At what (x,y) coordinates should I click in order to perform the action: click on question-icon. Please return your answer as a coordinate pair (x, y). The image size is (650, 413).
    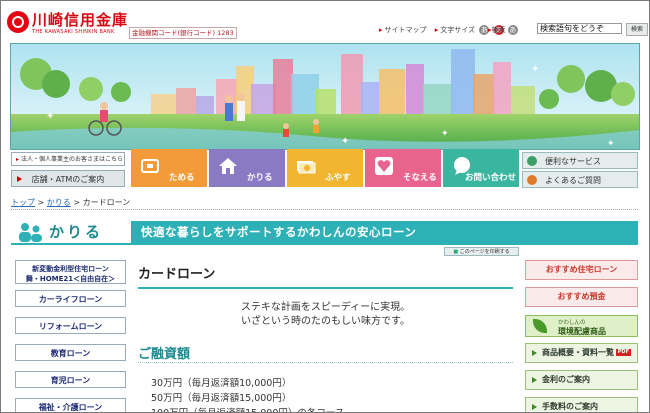
    Looking at the image, I should click on (532, 180).